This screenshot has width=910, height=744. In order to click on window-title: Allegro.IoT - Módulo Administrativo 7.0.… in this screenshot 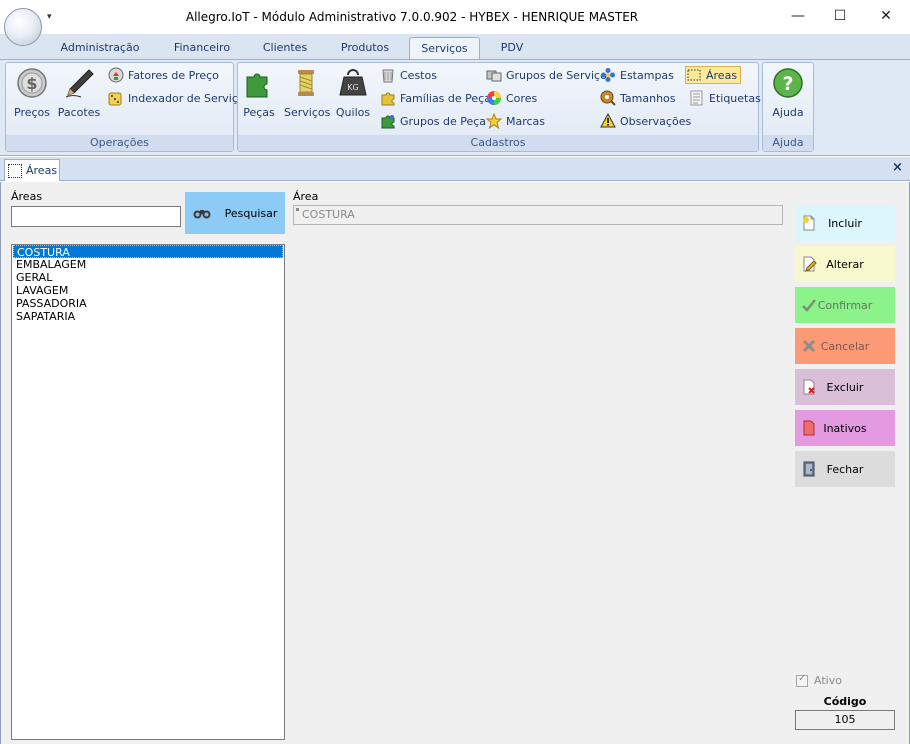, I will do `click(412, 17)`.